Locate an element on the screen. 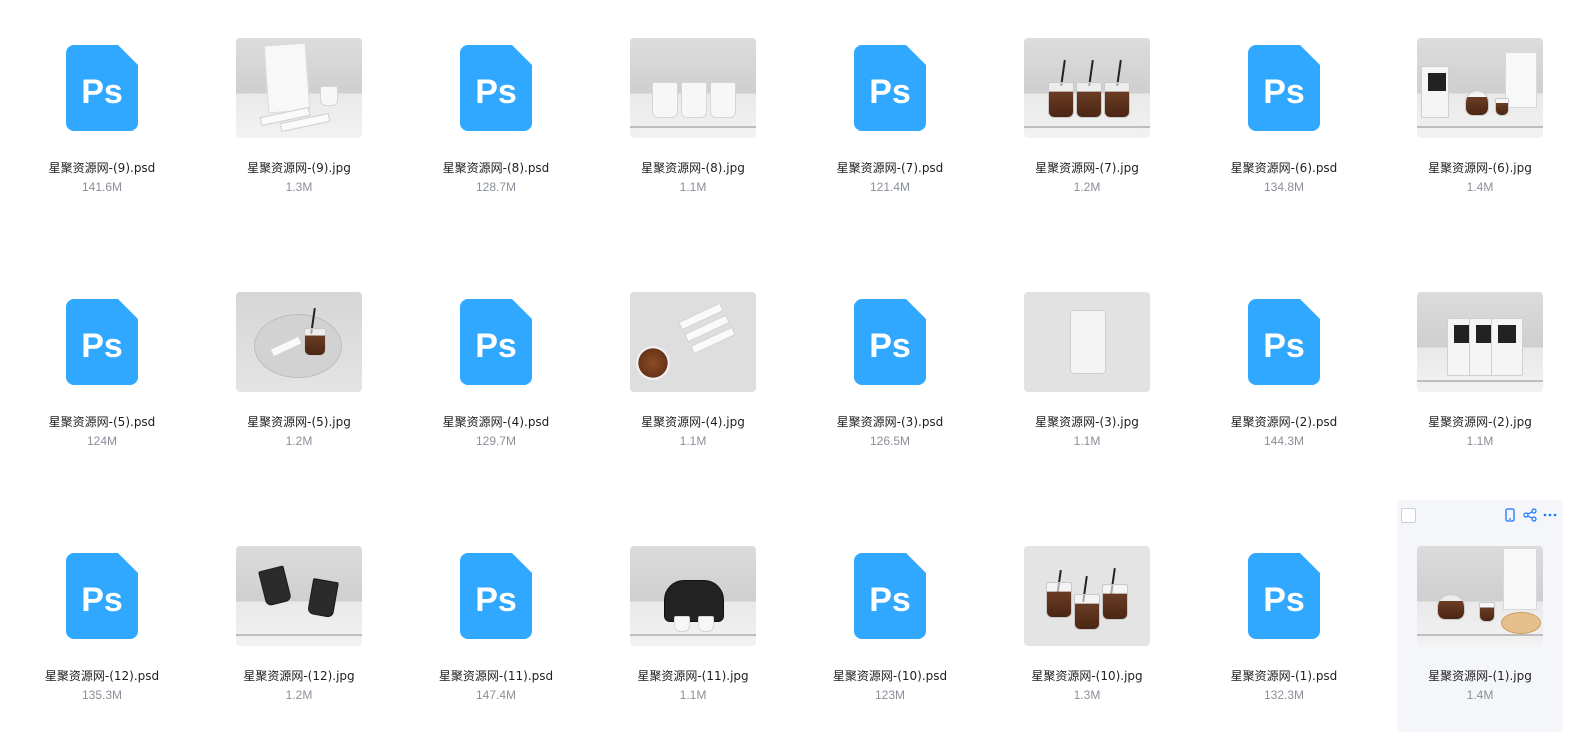  file-tile: Ps 星聚资源网-(8).psd 128.7M is located at coordinates (496, 113).